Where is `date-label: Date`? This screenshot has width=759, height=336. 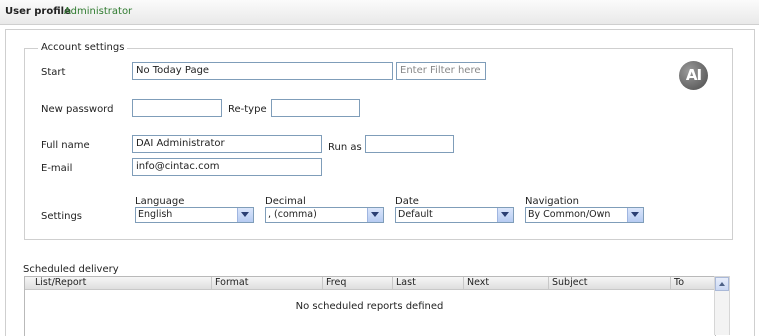 date-label: Date is located at coordinates (407, 201).